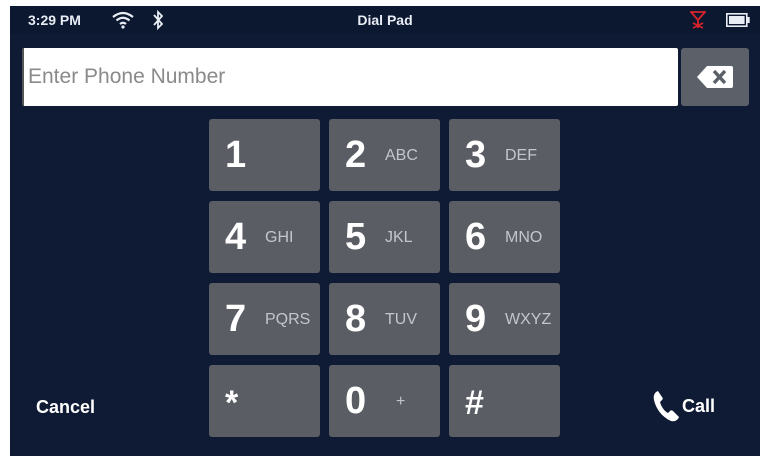 The image size is (764, 456). I want to click on backspace-icon, so click(715, 77).